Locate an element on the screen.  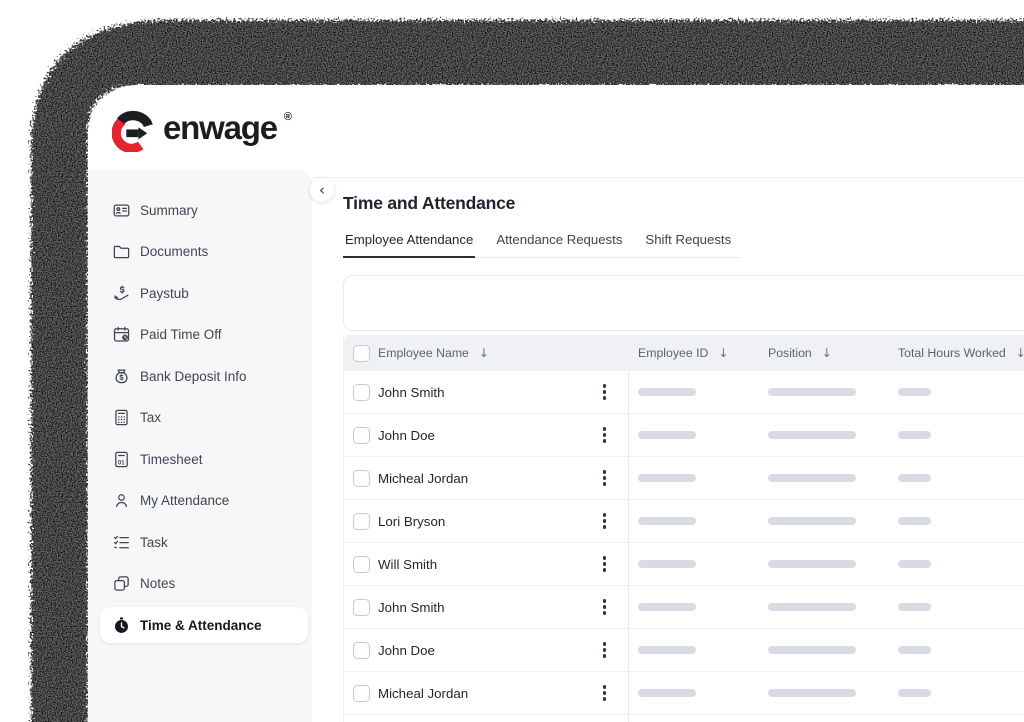
sidebar-item-label: Time & Attendance is located at coordinates (201, 625).